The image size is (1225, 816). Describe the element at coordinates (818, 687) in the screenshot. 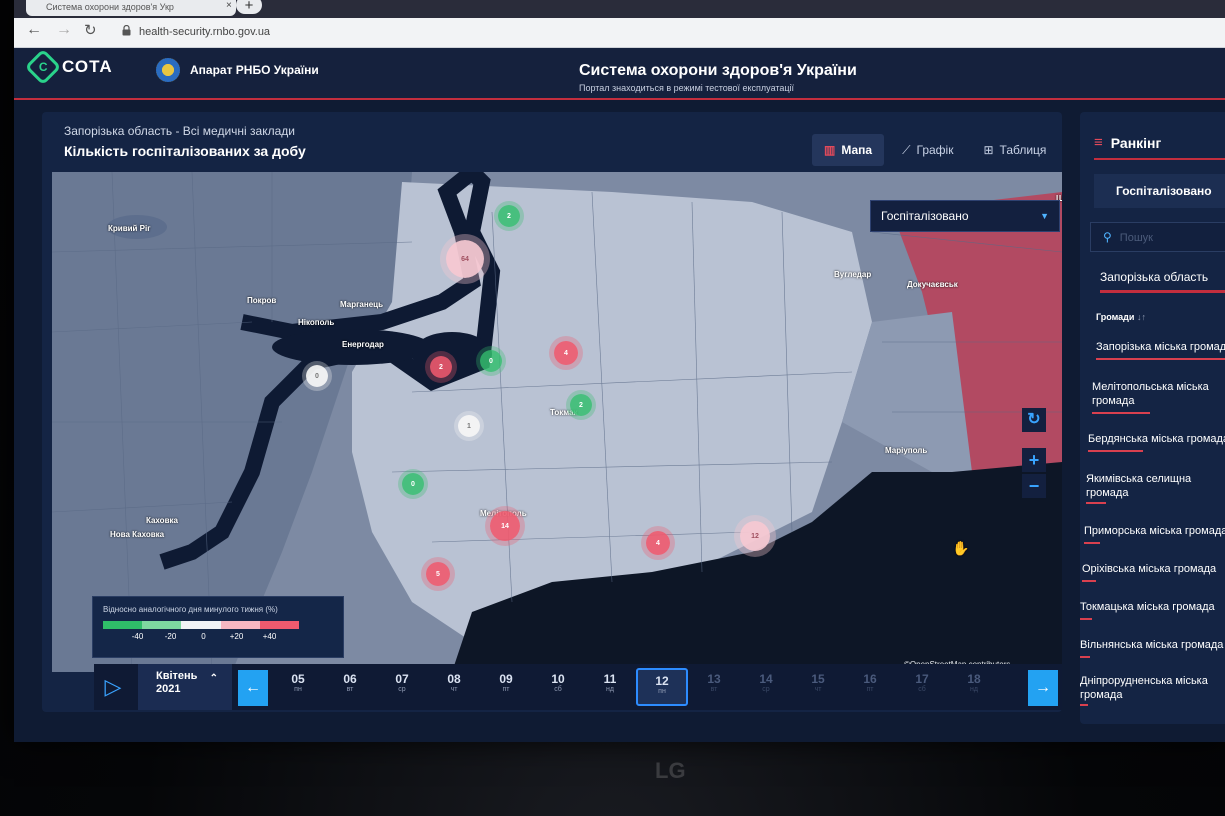

I see `day-item: 15 чт` at that location.